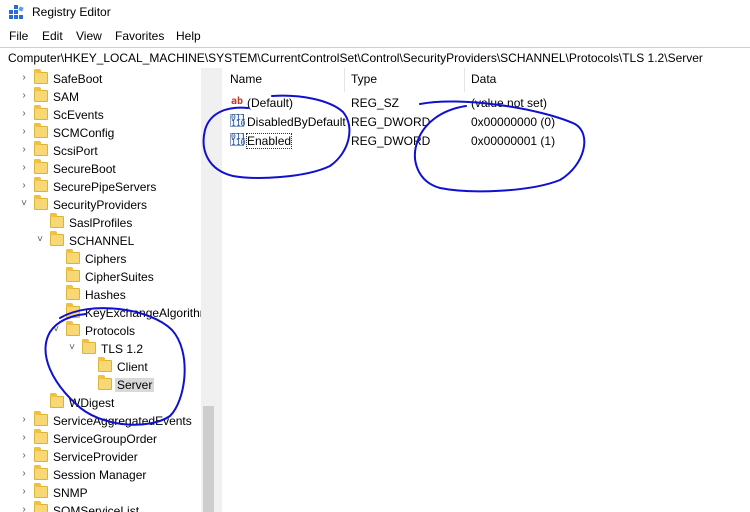  I want to click on tree-item-label: WDigest, so click(92, 403).